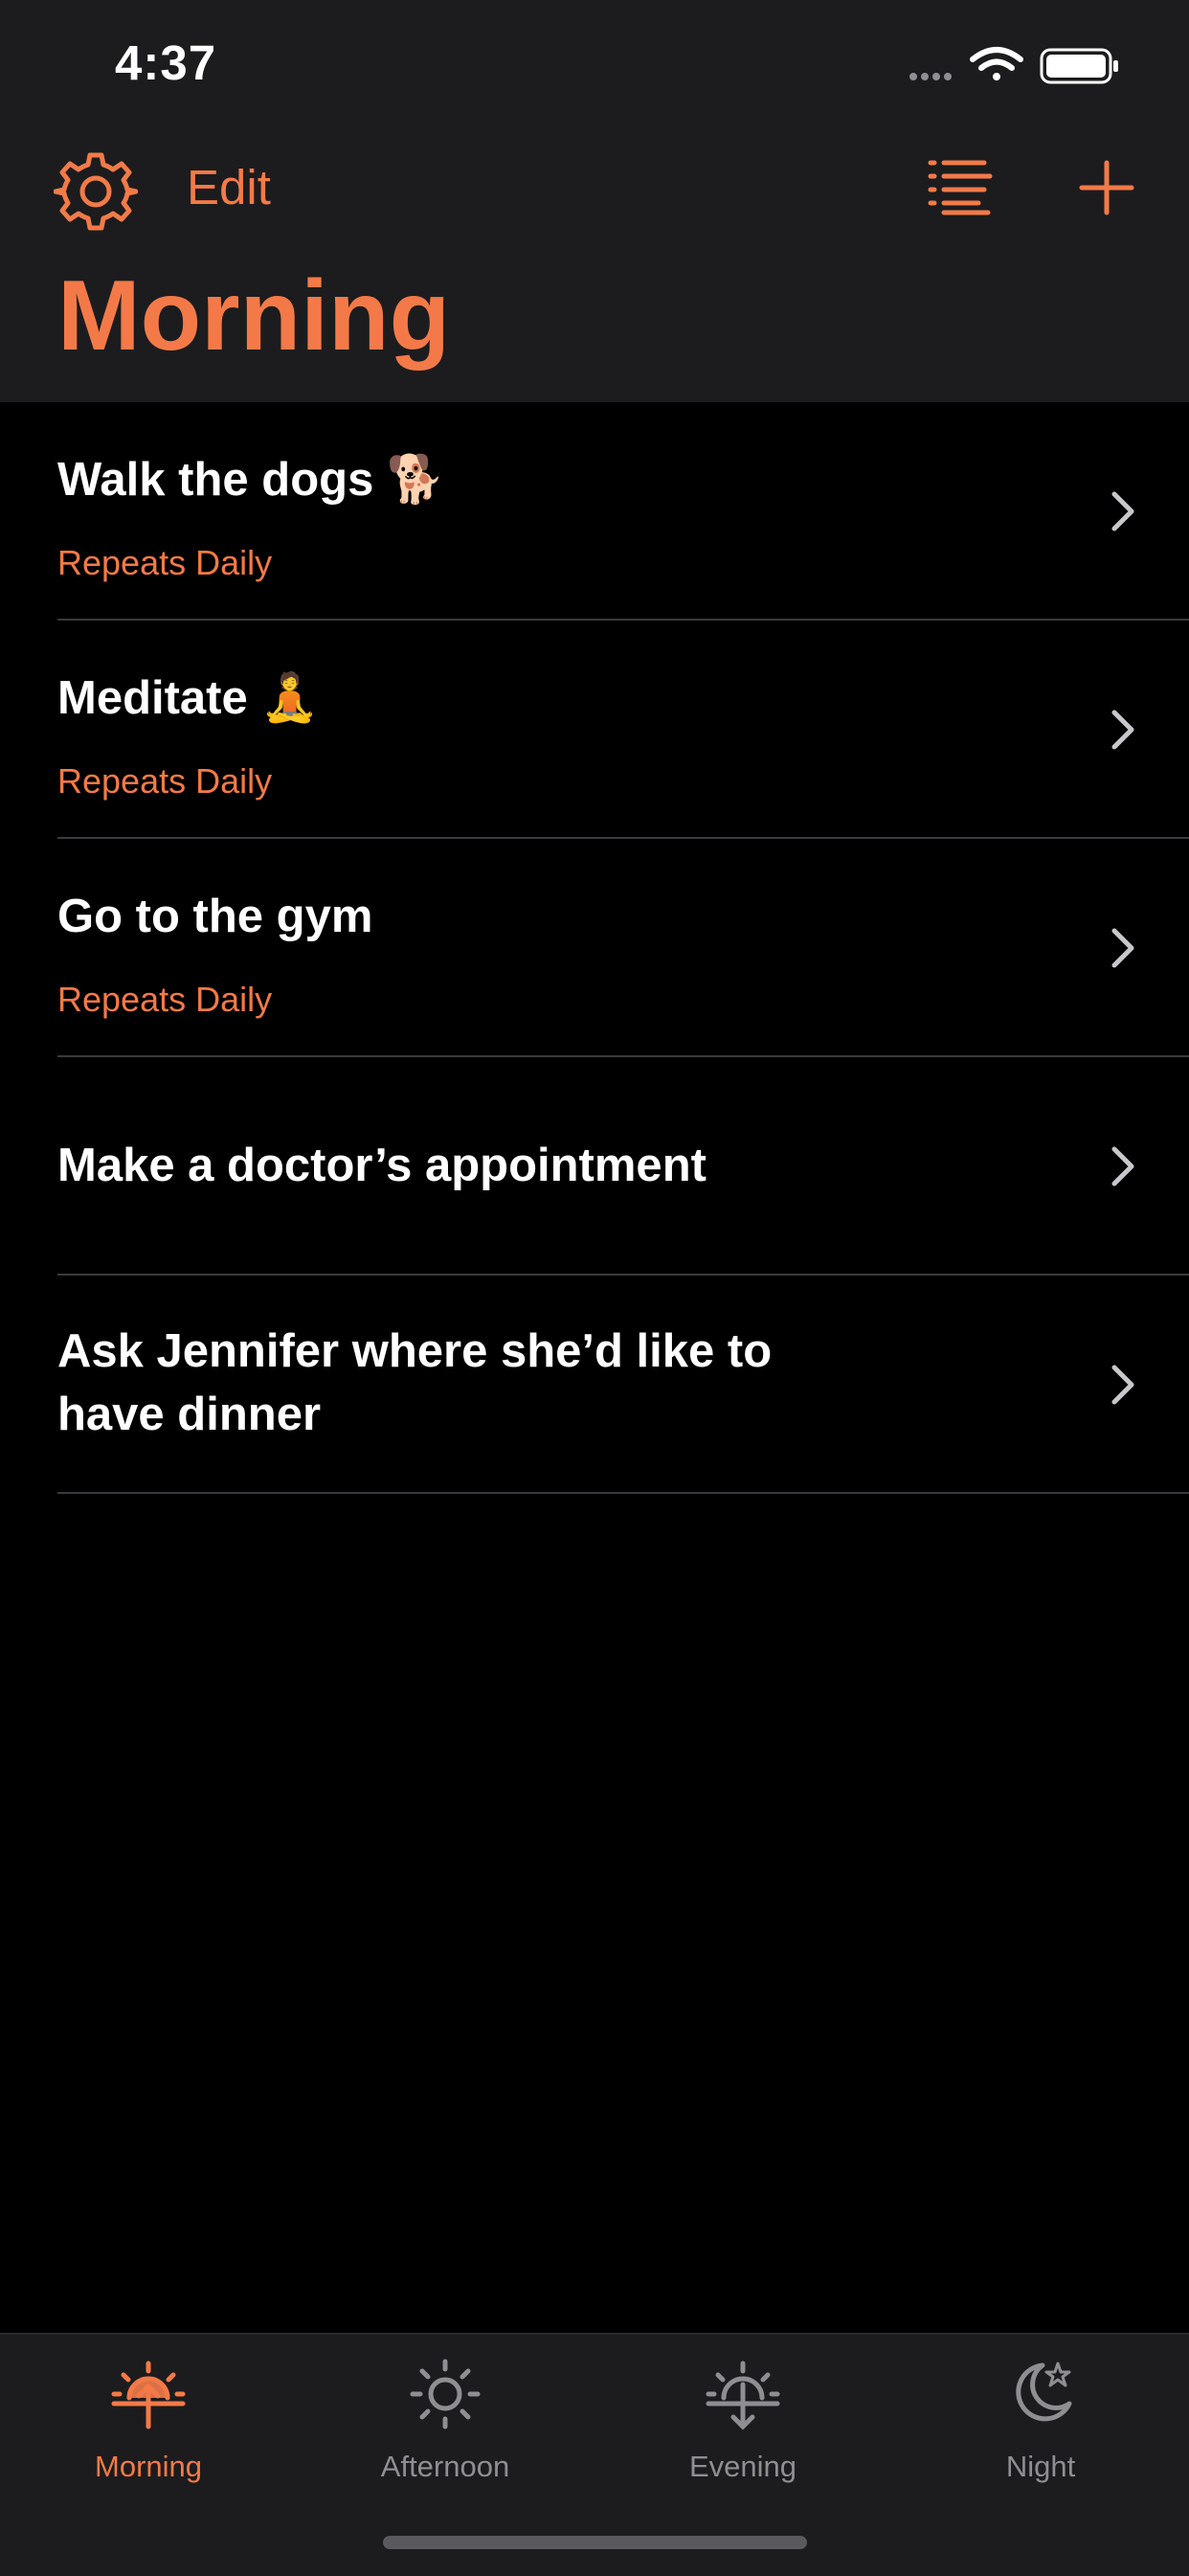  I want to click on task-title: Go to the gym, so click(215, 916).